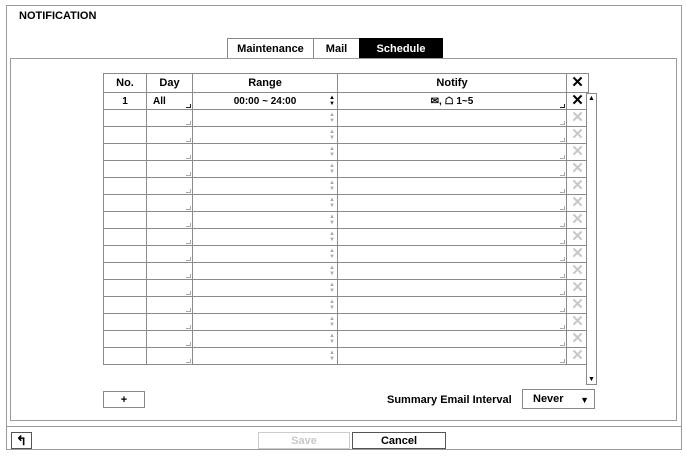 This screenshot has width=687, height=456. I want to click on tab-maintenance: Maintenance, so click(270, 48).